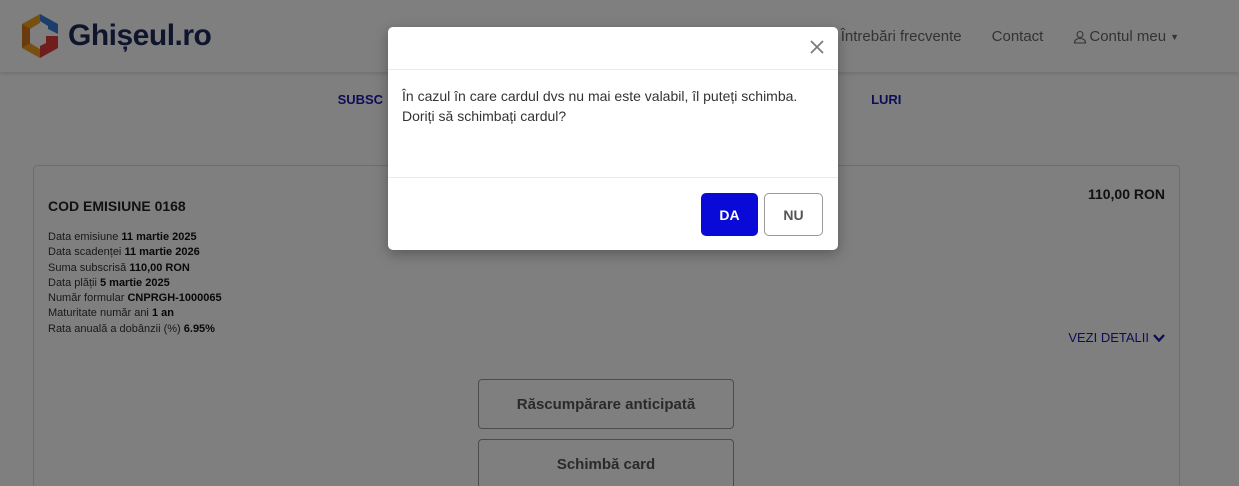  I want to click on yes-button: DA, so click(729, 214).